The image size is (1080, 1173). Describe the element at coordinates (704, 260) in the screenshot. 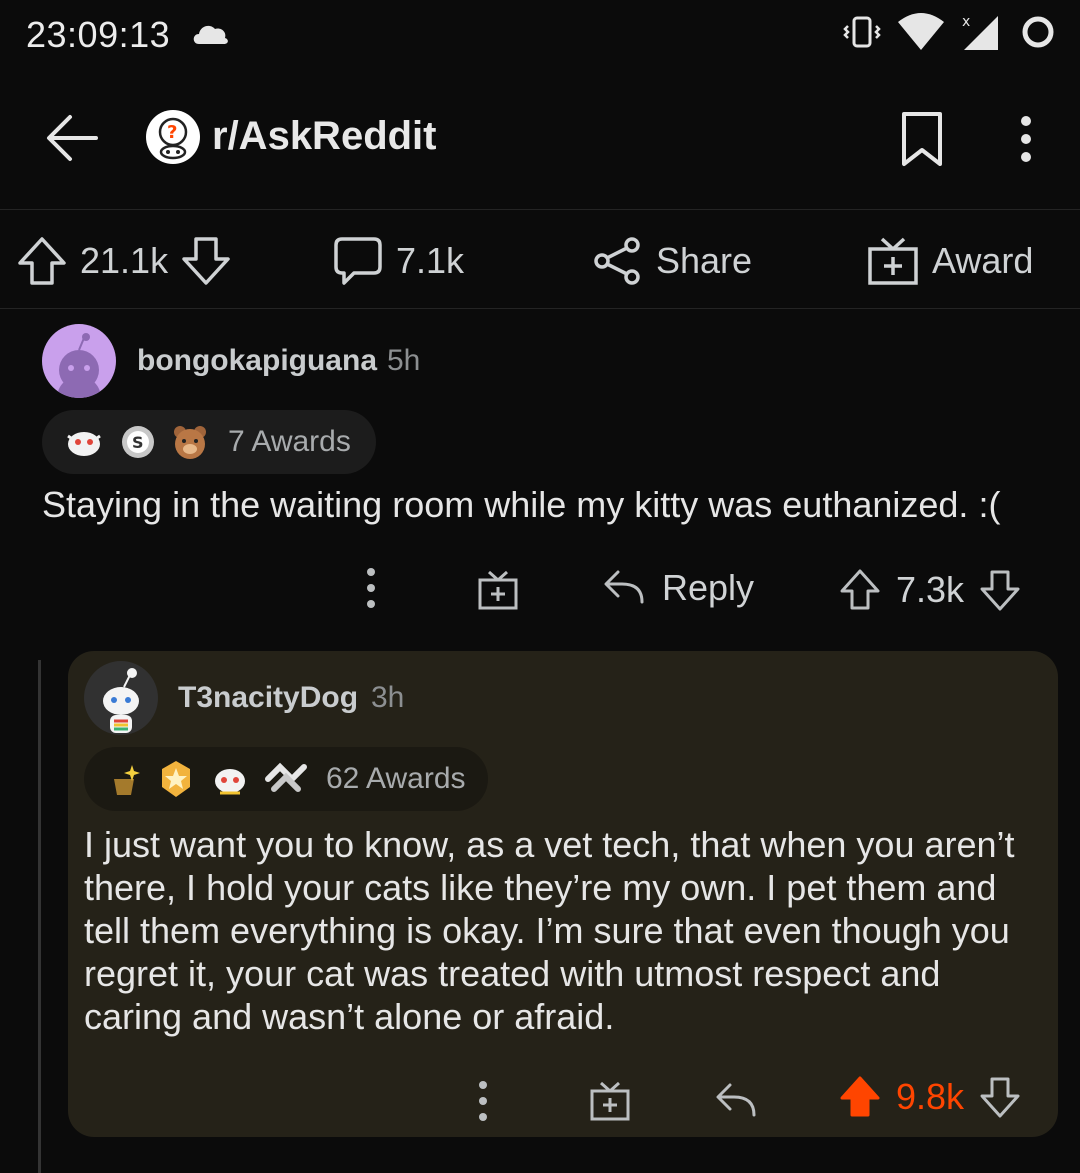

I see `share-label: Share` at that location.